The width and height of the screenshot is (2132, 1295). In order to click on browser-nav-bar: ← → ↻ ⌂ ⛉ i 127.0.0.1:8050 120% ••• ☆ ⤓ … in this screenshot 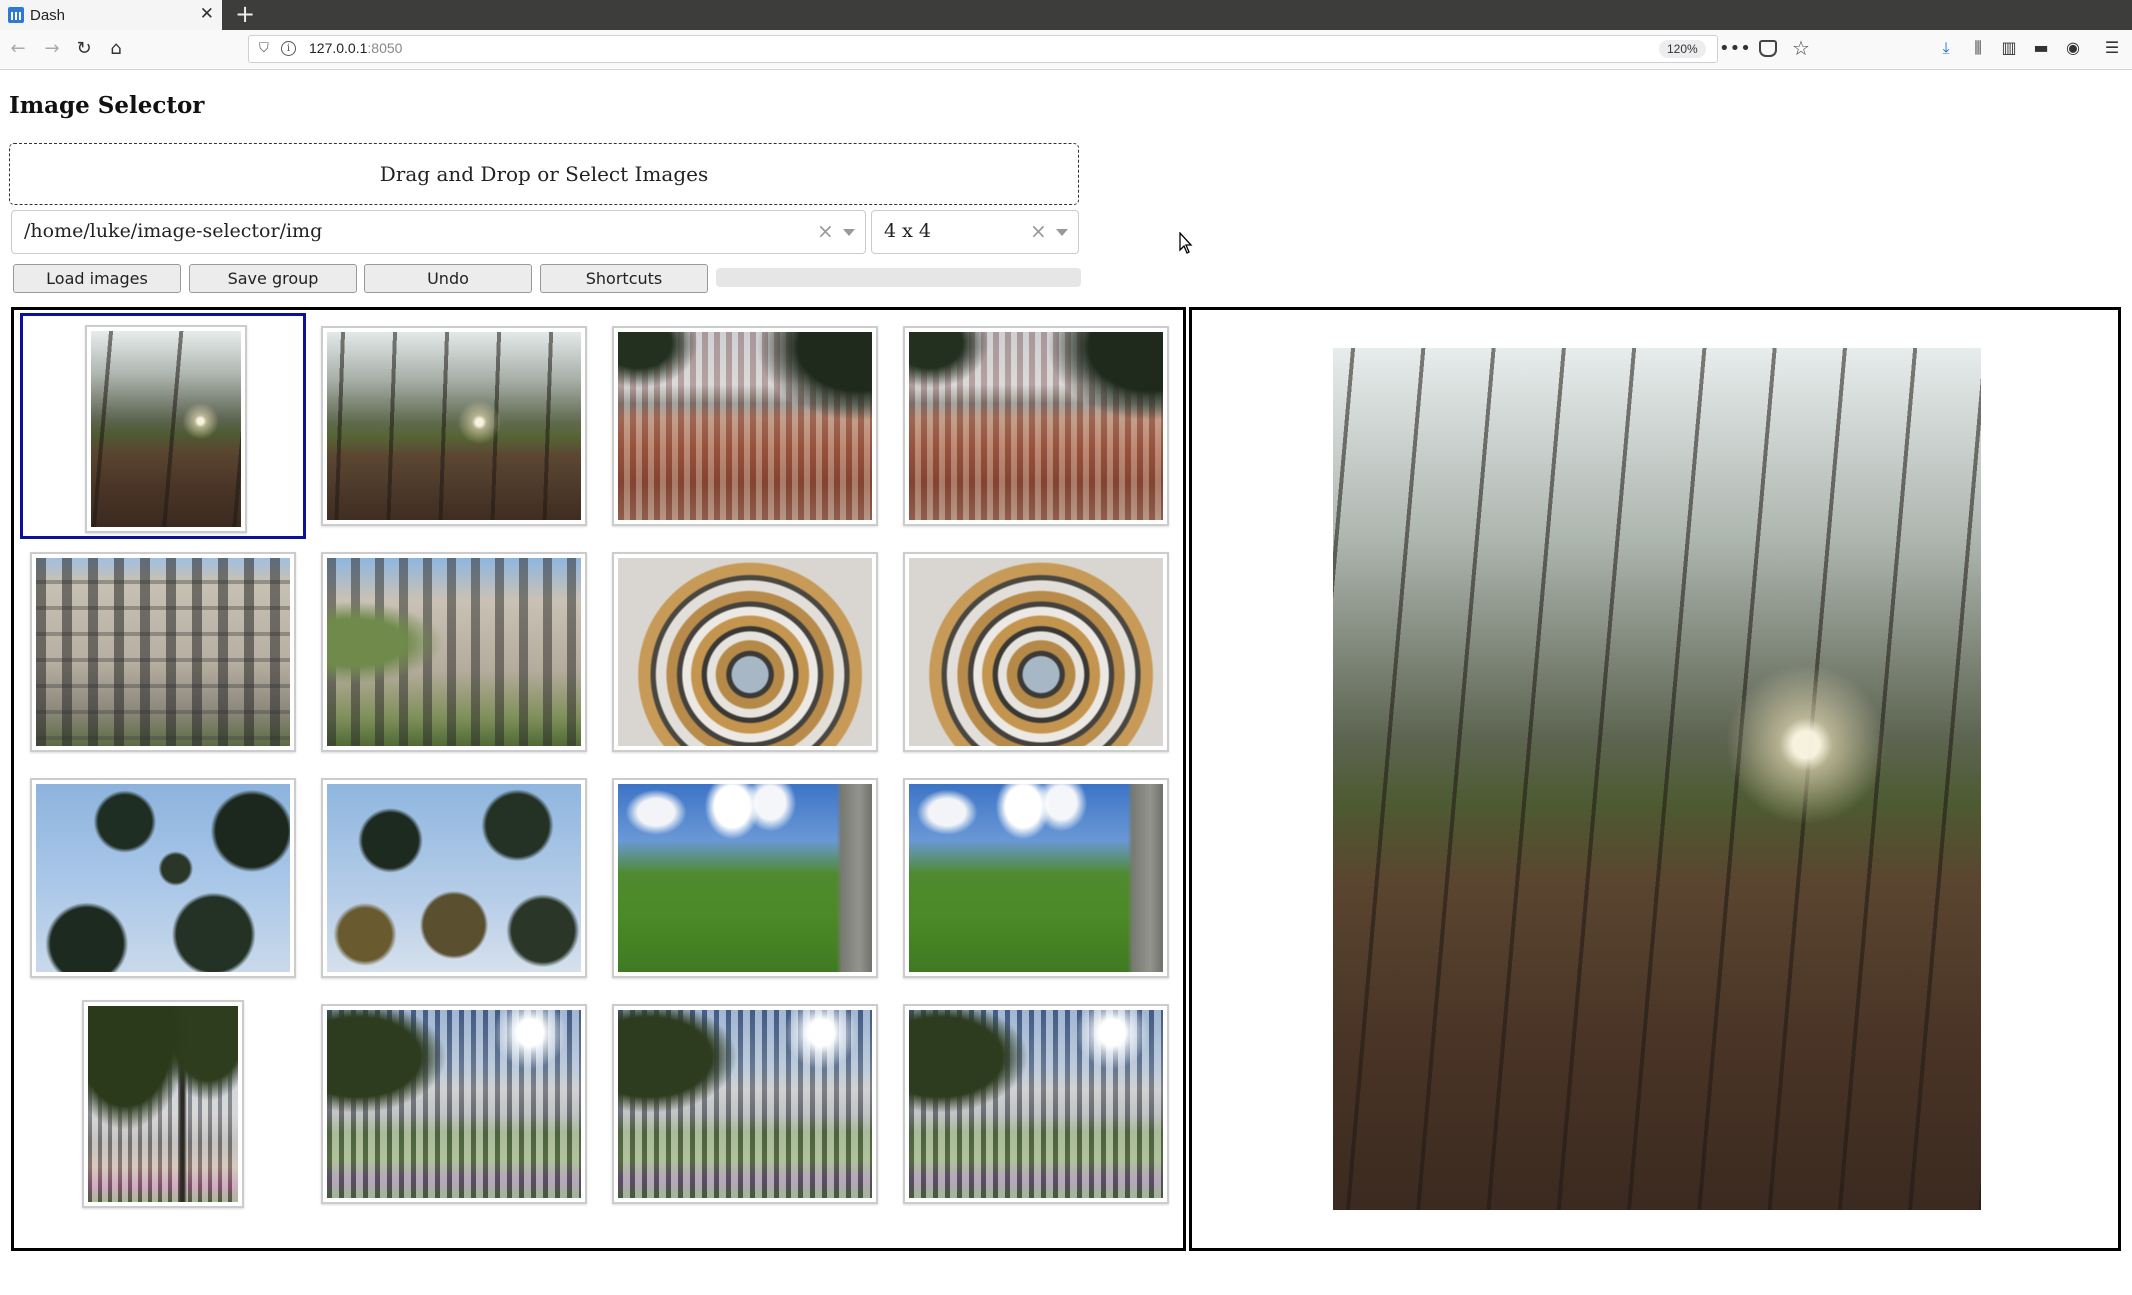, I will do `click(1066, 50)`.